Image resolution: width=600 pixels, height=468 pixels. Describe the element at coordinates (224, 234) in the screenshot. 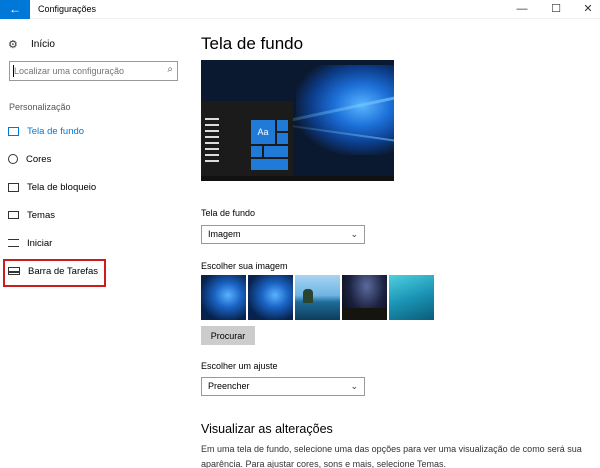

I see `dropdown-value: Imagem` at that location.